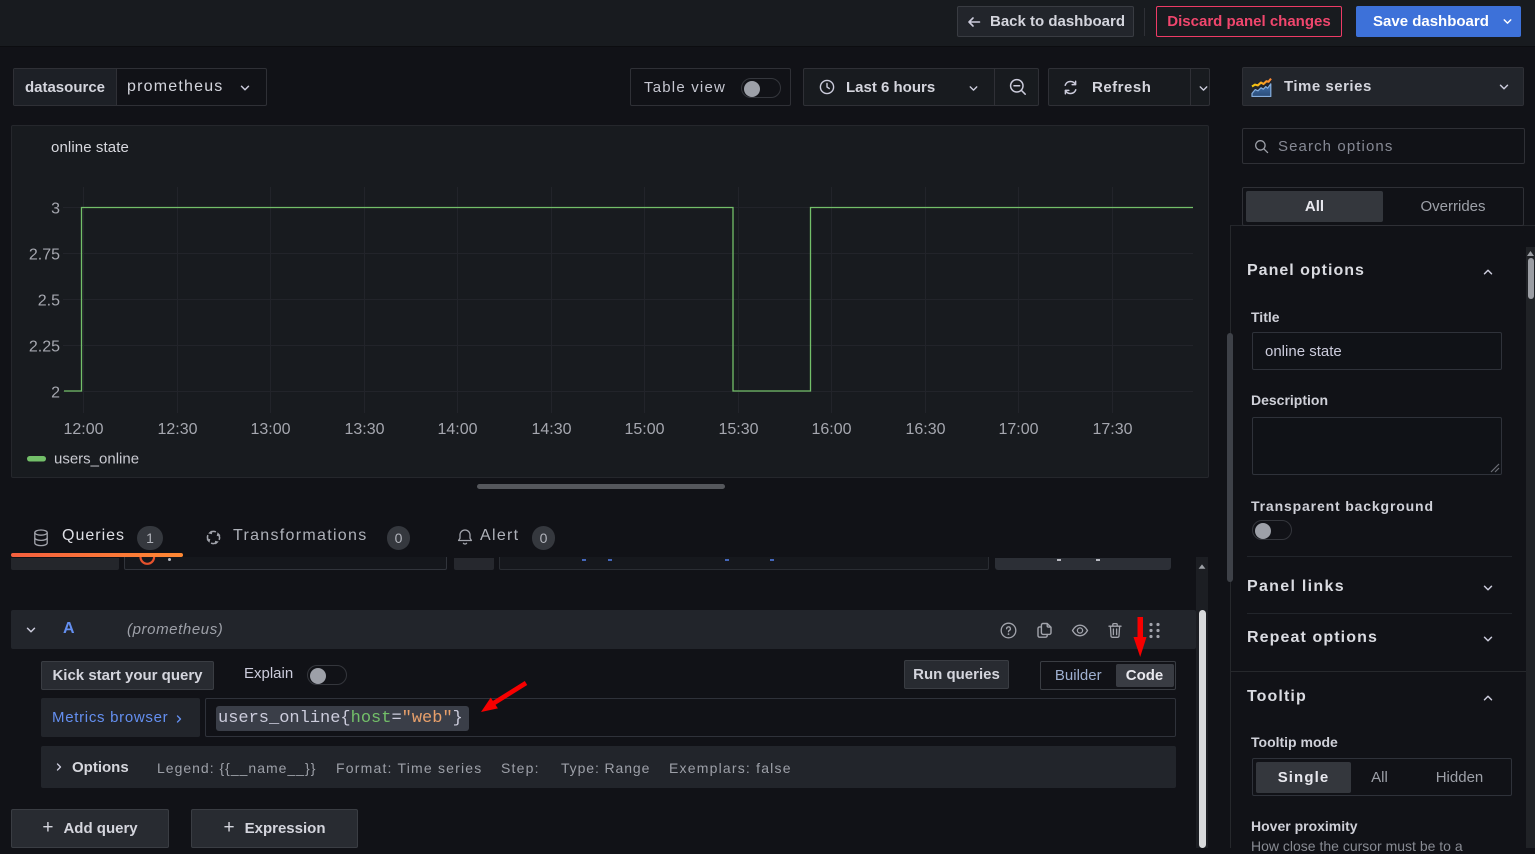 This screenshot has height=854, width=1535. What do you see at coordinates (270, 429) in the screenshot?
I see `svg-text: 13:00` at bounding box center [270, 429].